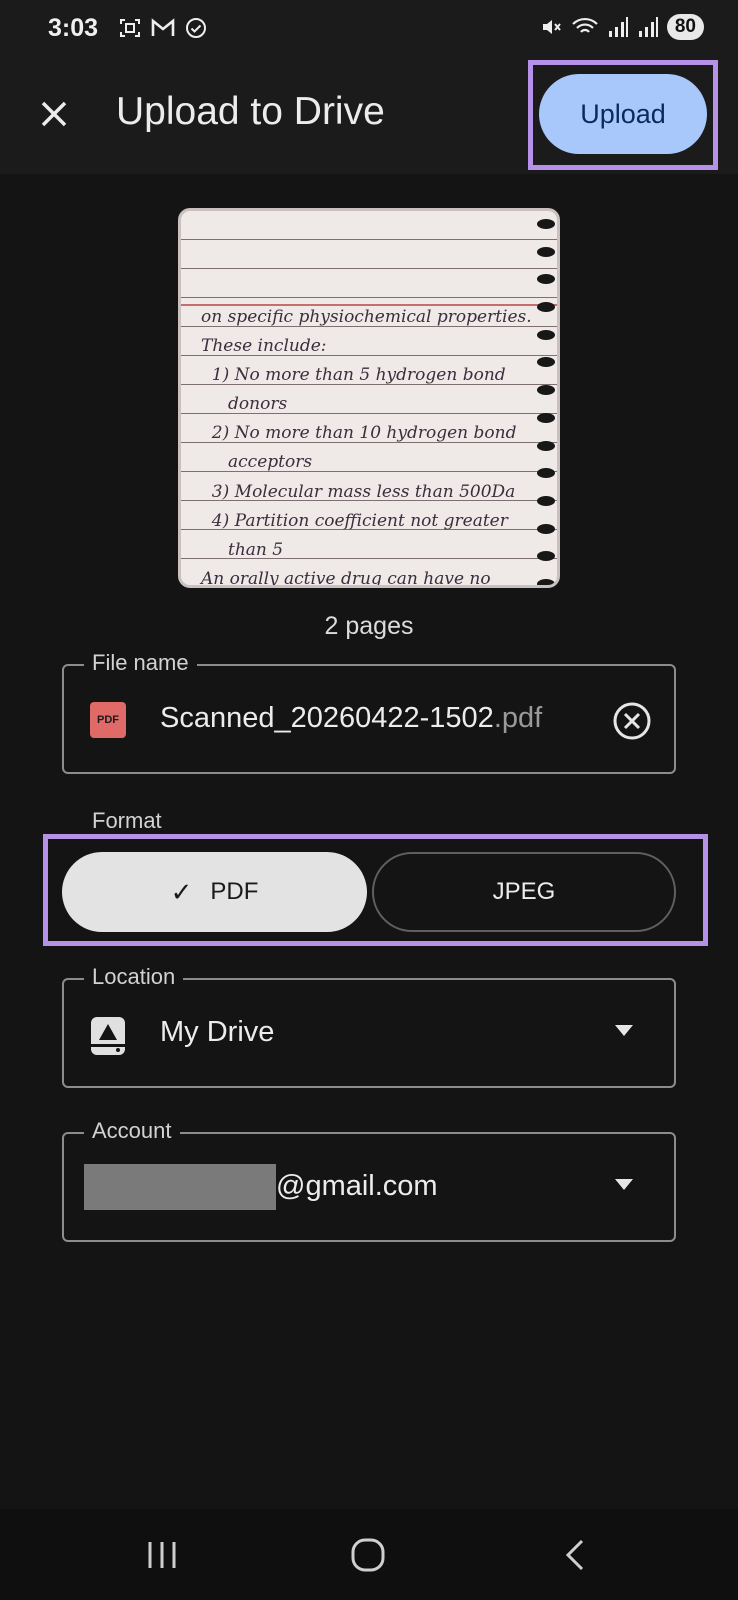 This screenshot has height=1600, width=738. I want to click on spiral-holes, so click(544, 402).